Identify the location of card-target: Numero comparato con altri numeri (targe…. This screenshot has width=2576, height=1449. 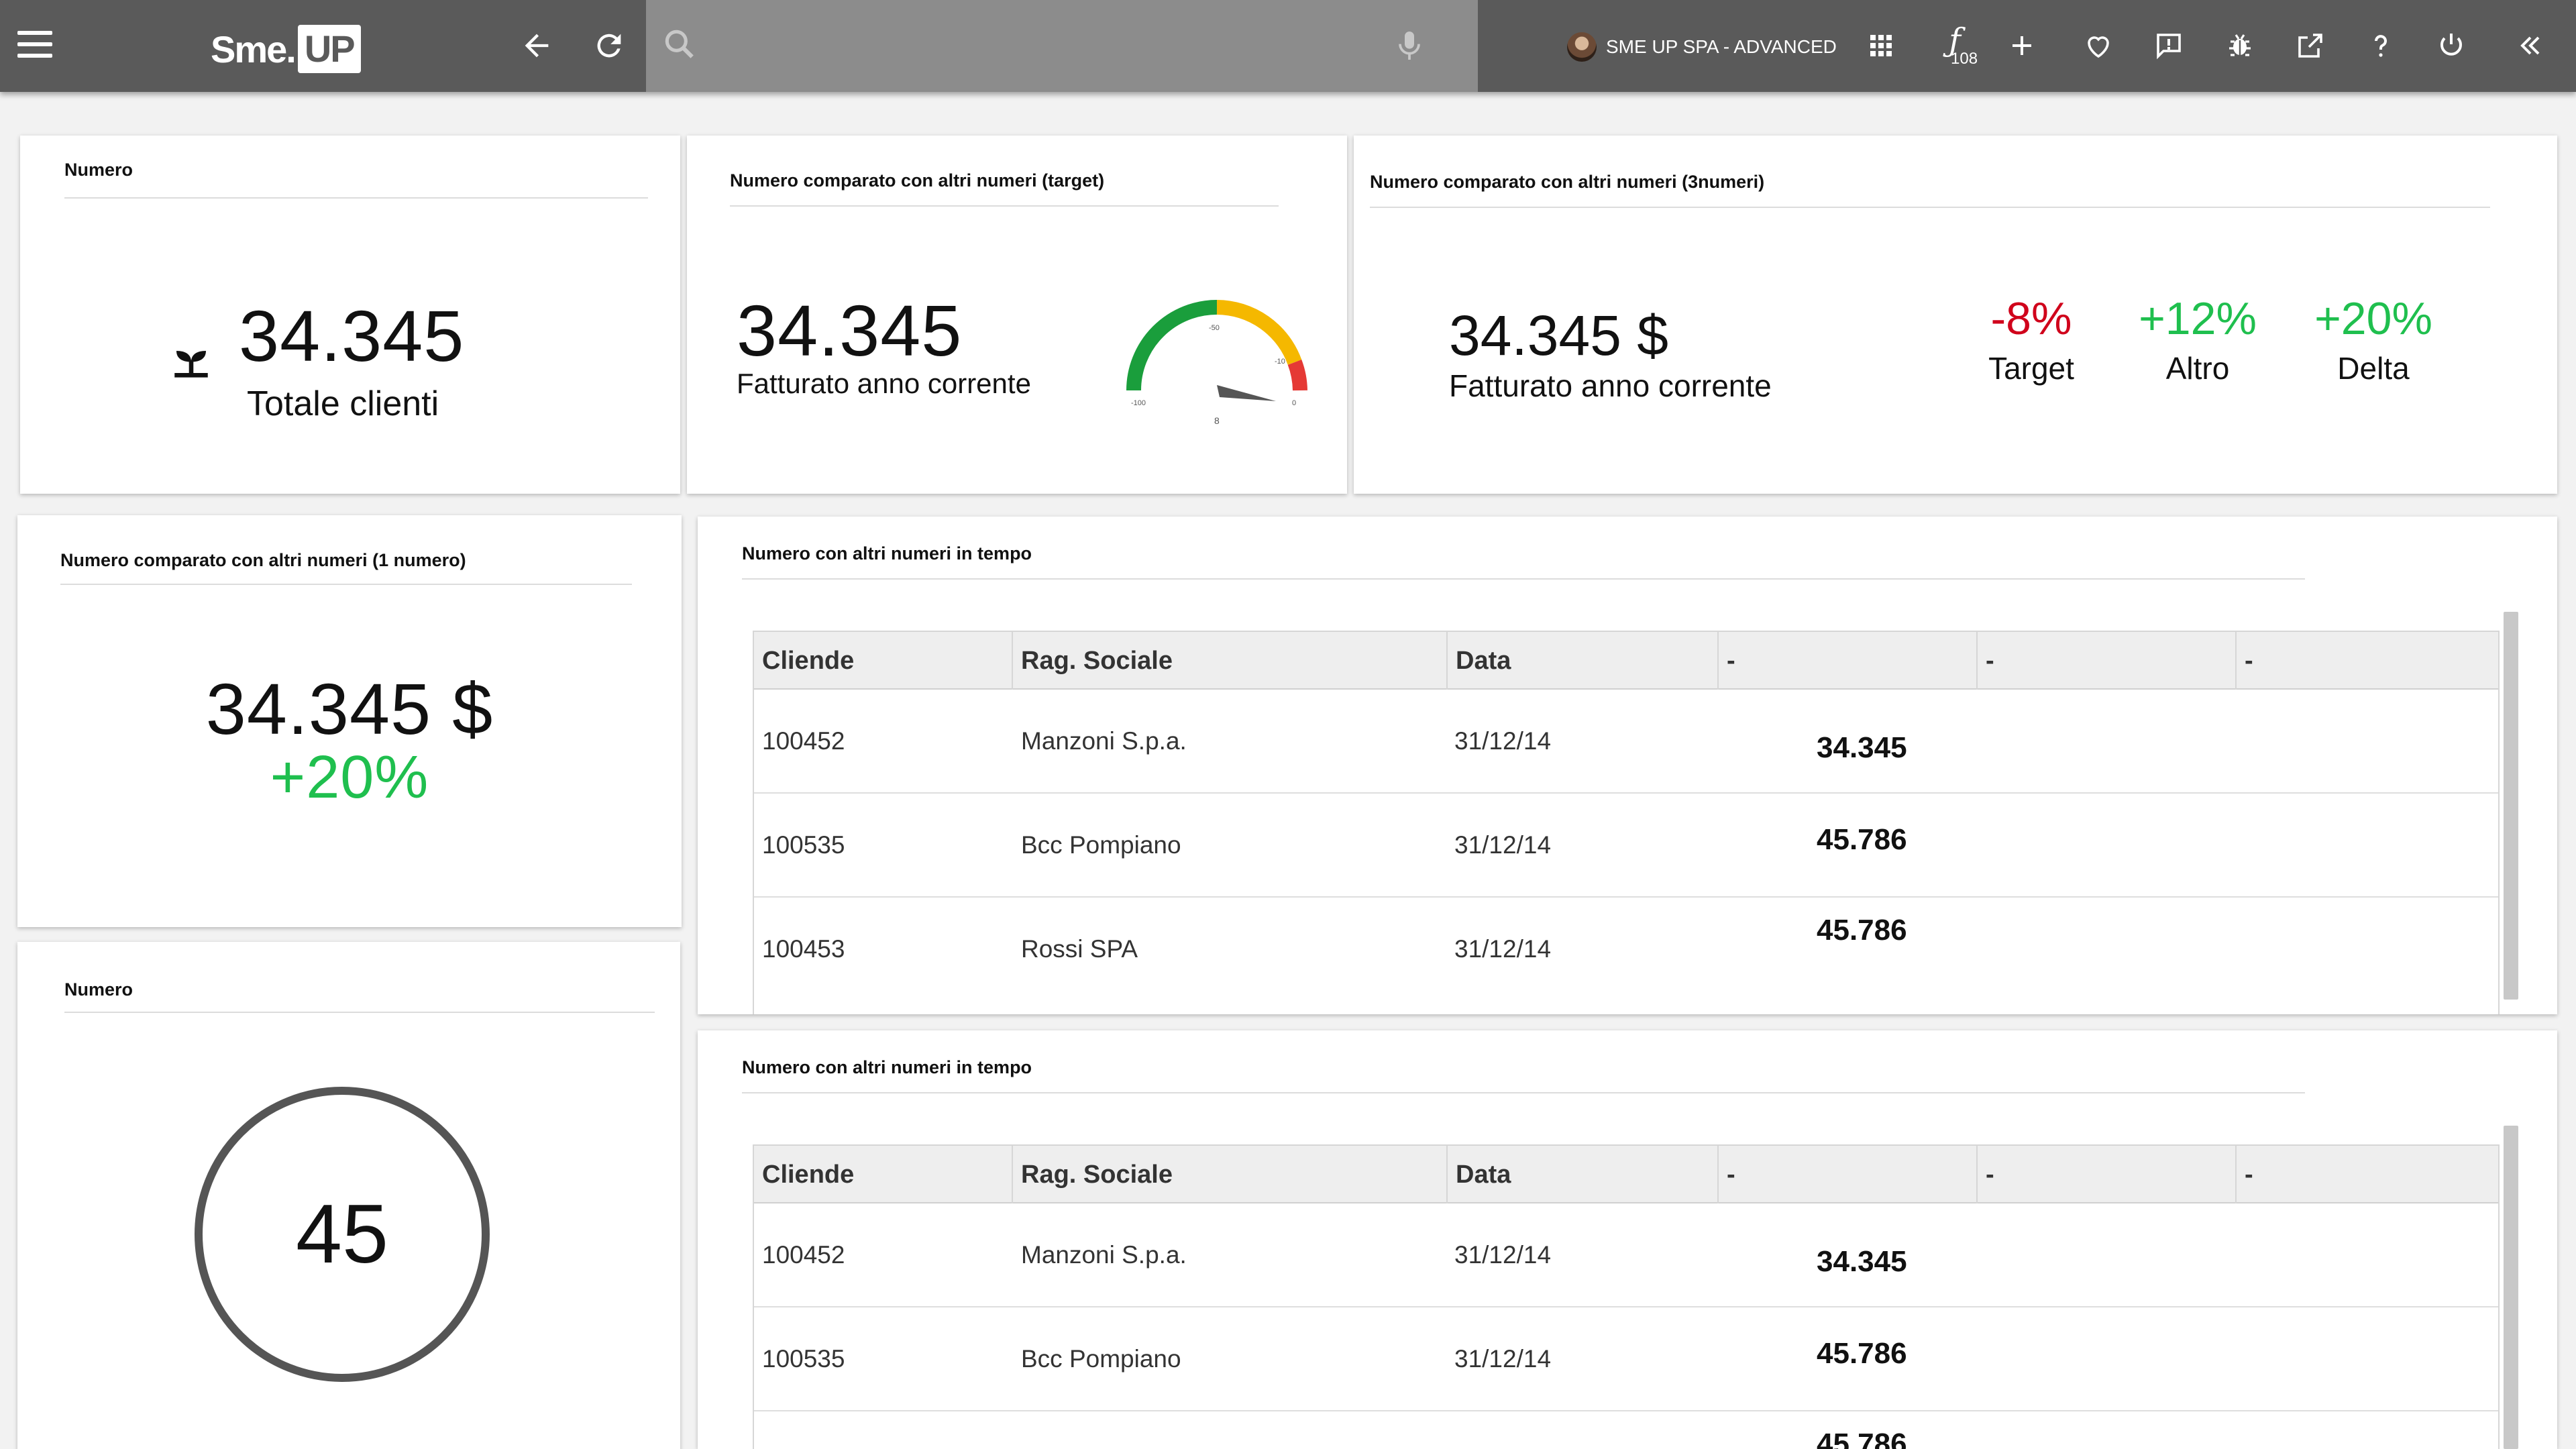
(1017, 315).